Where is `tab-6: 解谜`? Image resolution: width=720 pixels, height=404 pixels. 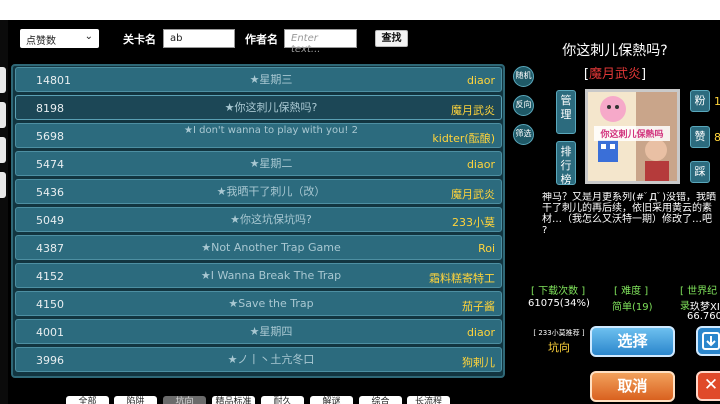
tab-6: 解谜 is located at coordinates (331, 400).